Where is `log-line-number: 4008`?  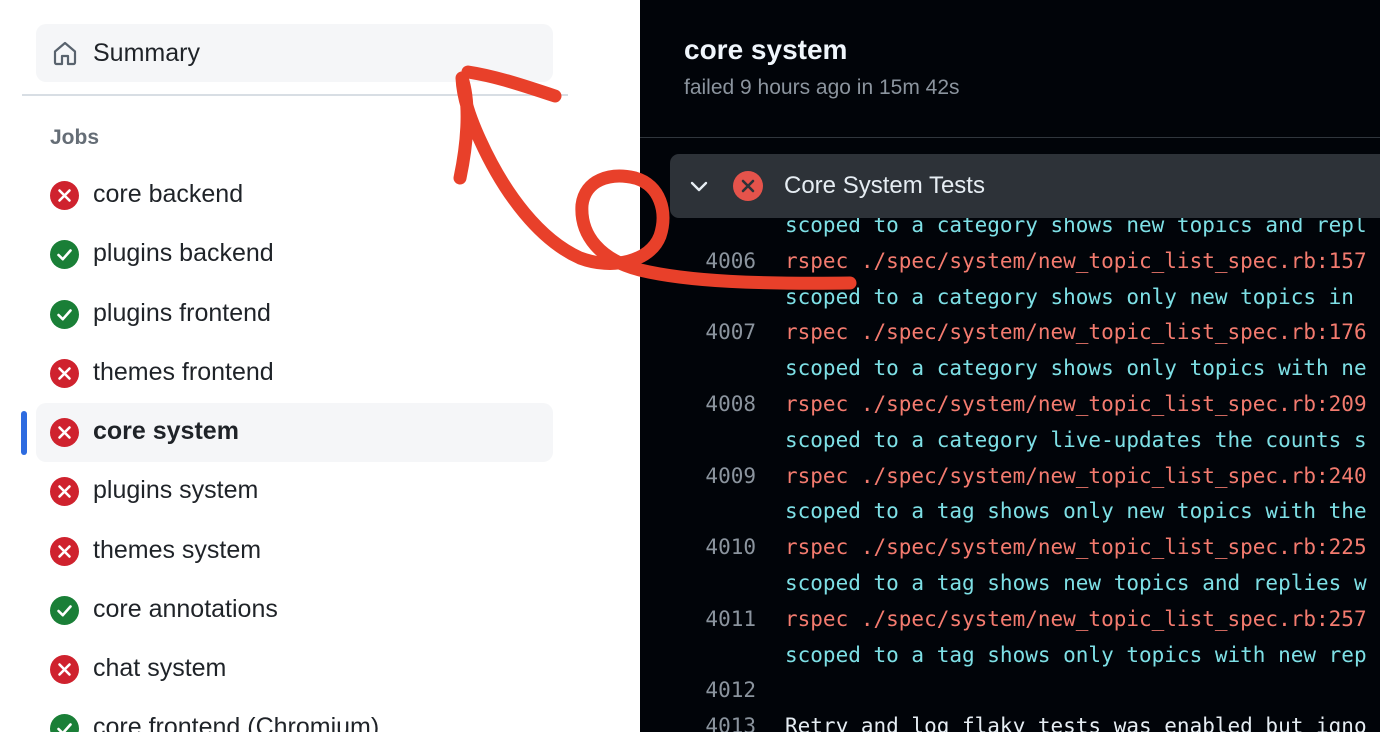
log-line-number: 4008 is located at coordinates (718, 404).